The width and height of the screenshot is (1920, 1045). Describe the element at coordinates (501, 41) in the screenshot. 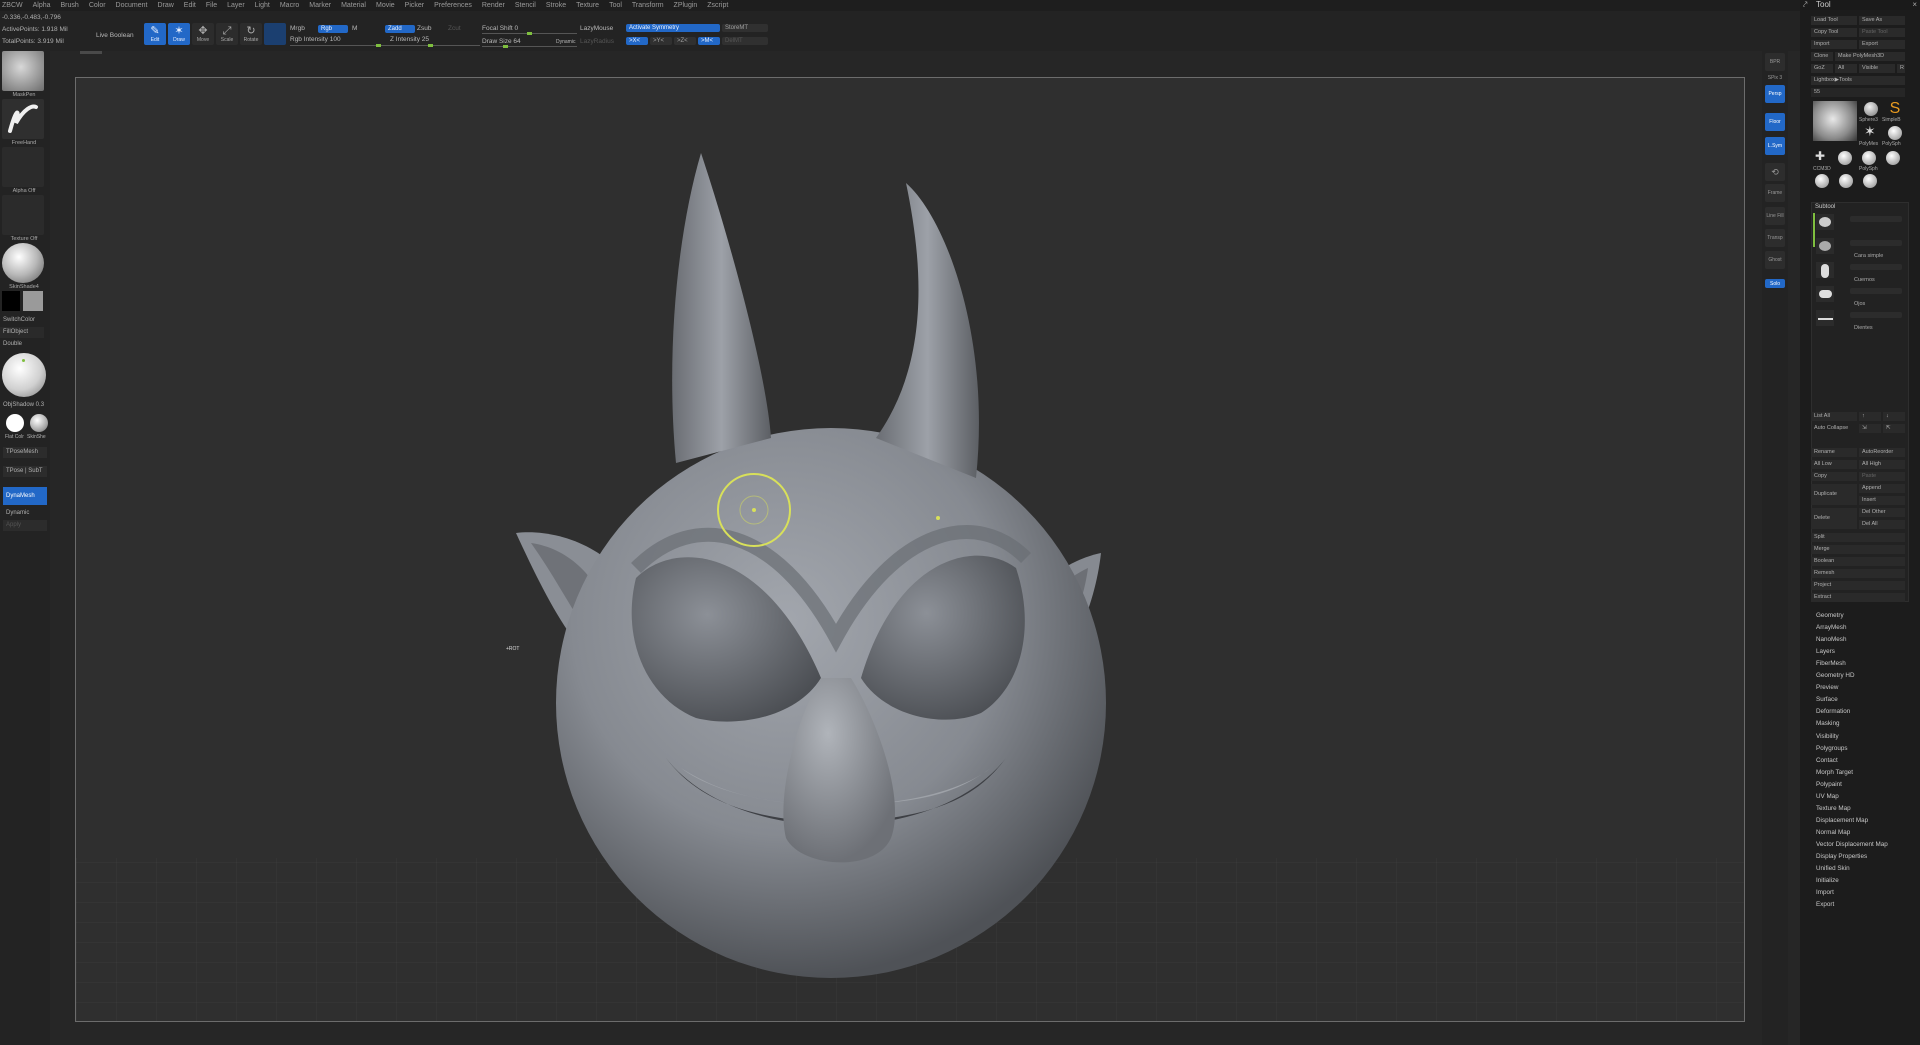

I see `draw-size-slider: Draw Size 64` at that location.